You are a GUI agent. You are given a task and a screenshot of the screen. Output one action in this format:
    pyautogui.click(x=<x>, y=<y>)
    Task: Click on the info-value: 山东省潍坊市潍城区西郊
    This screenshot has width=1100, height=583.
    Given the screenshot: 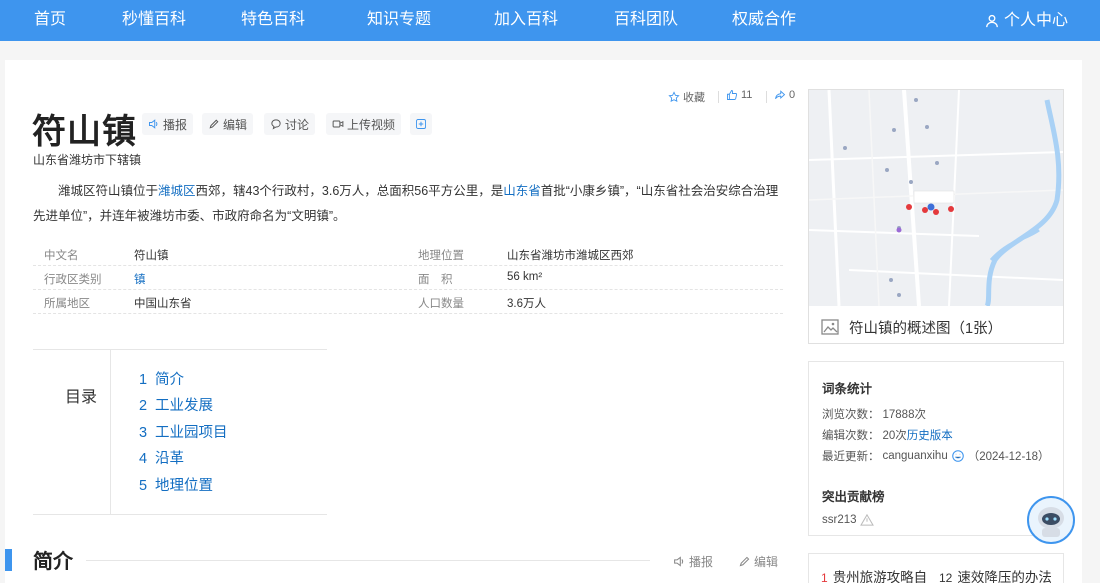 What is the action you would take?
    pyautogui.click(x=570, y=256)
    